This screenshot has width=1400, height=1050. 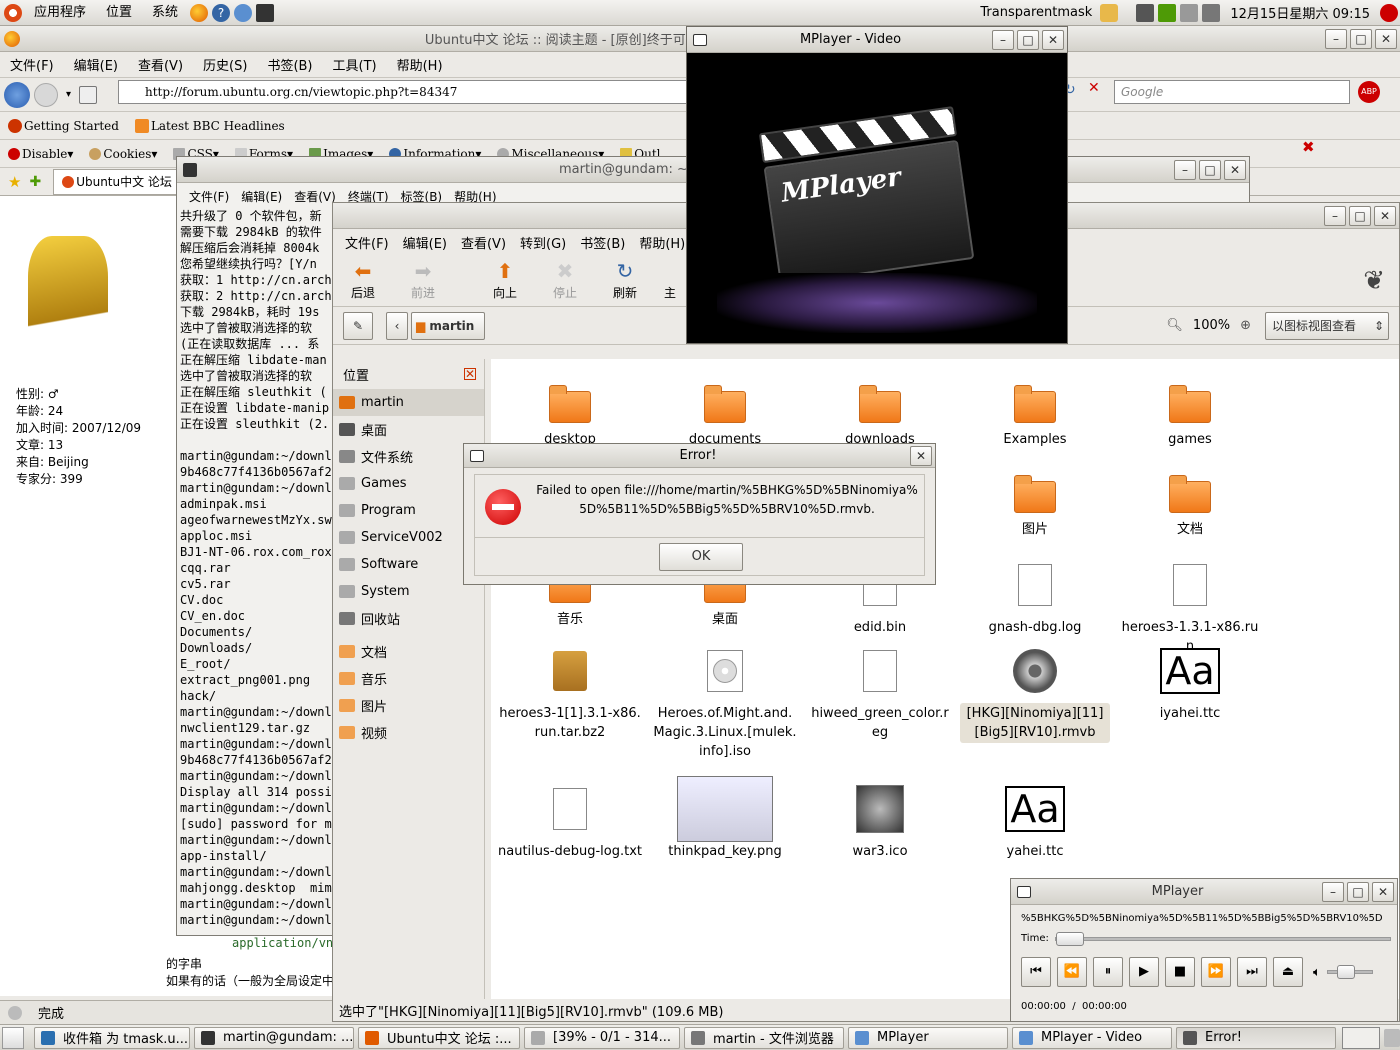 I want to click on sidebar-item-6: Software, so click(x=408, y=564).